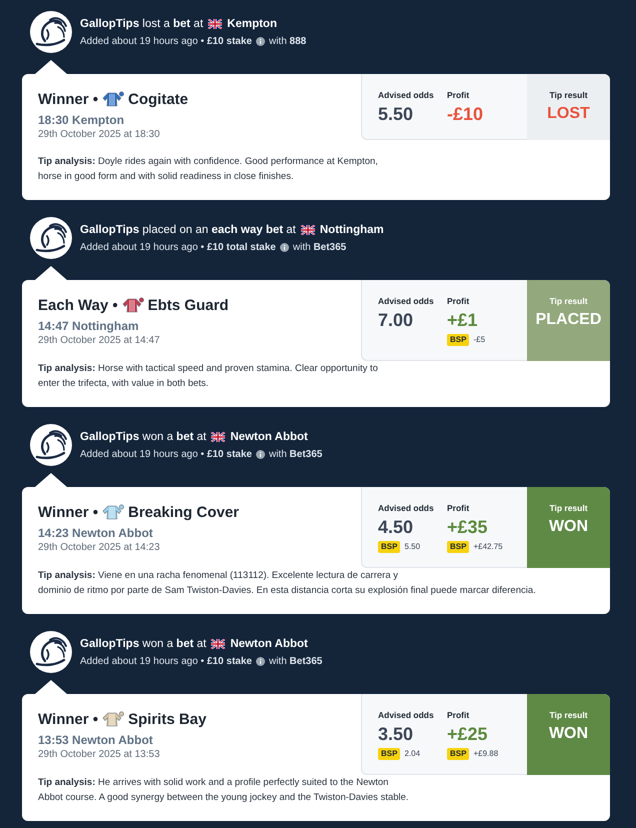  What do you see at coordinates (208, 169) in the screenshot?
I see `tip-analysis-text: Tip analysis: Doyle rides again with confidence. Good performance at Kempton, horse in good form and with solid readiness in close finishes.` at bounding box center [208, 169].